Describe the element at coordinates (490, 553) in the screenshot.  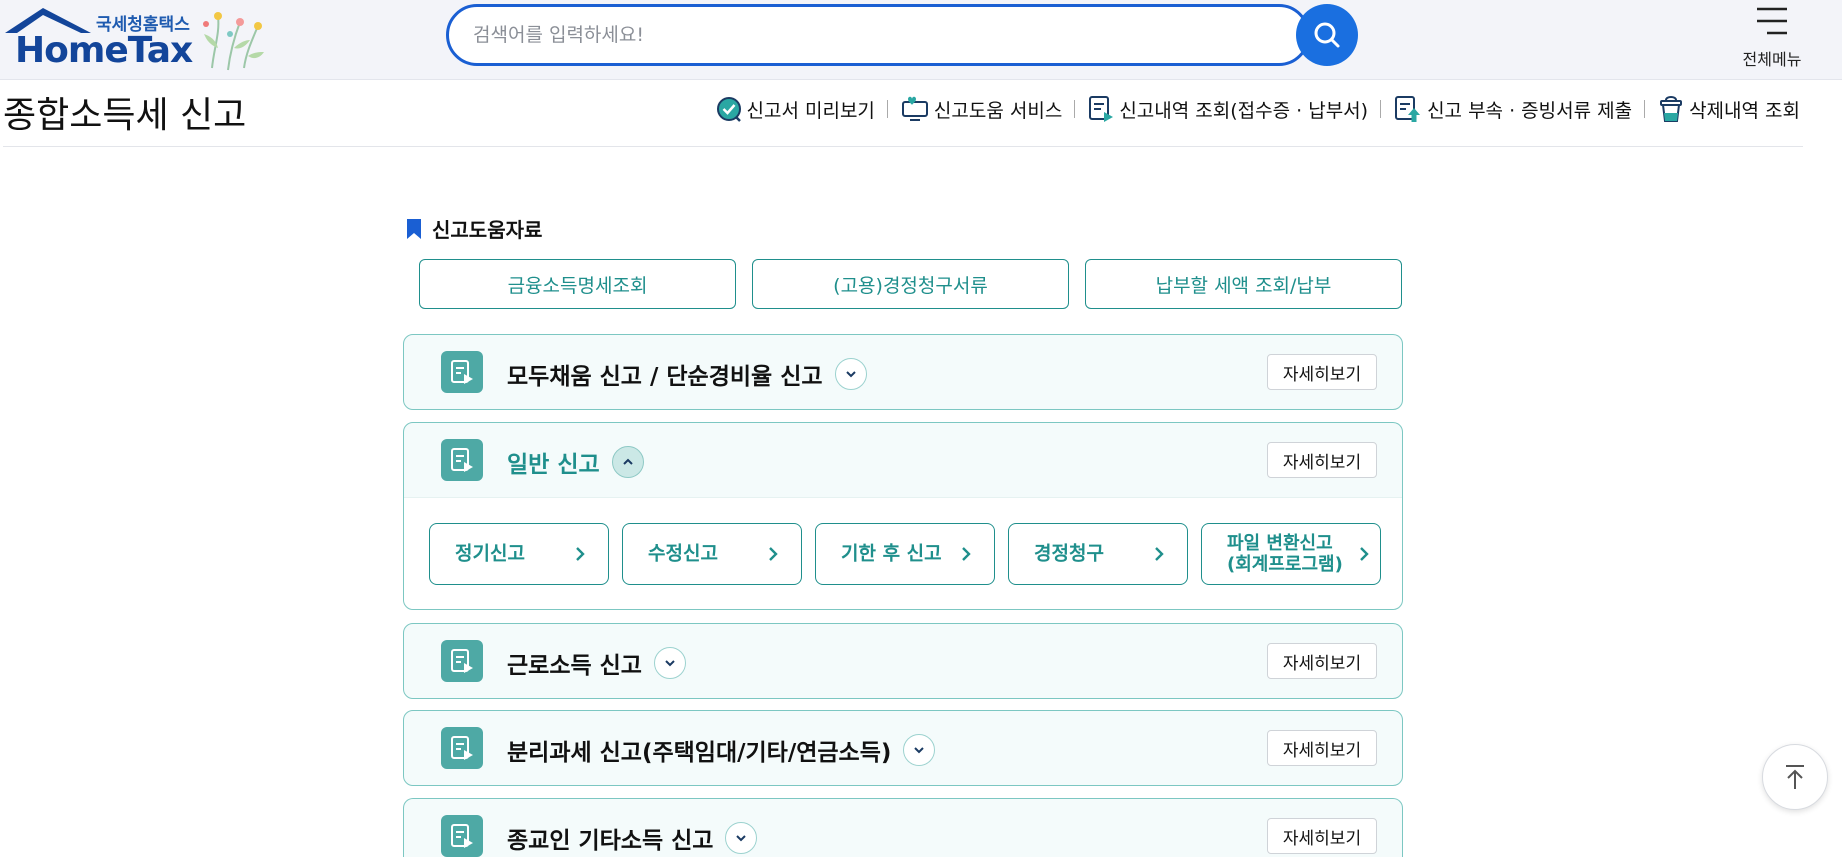
I see `sub-button-label: 정기신고` at that location.